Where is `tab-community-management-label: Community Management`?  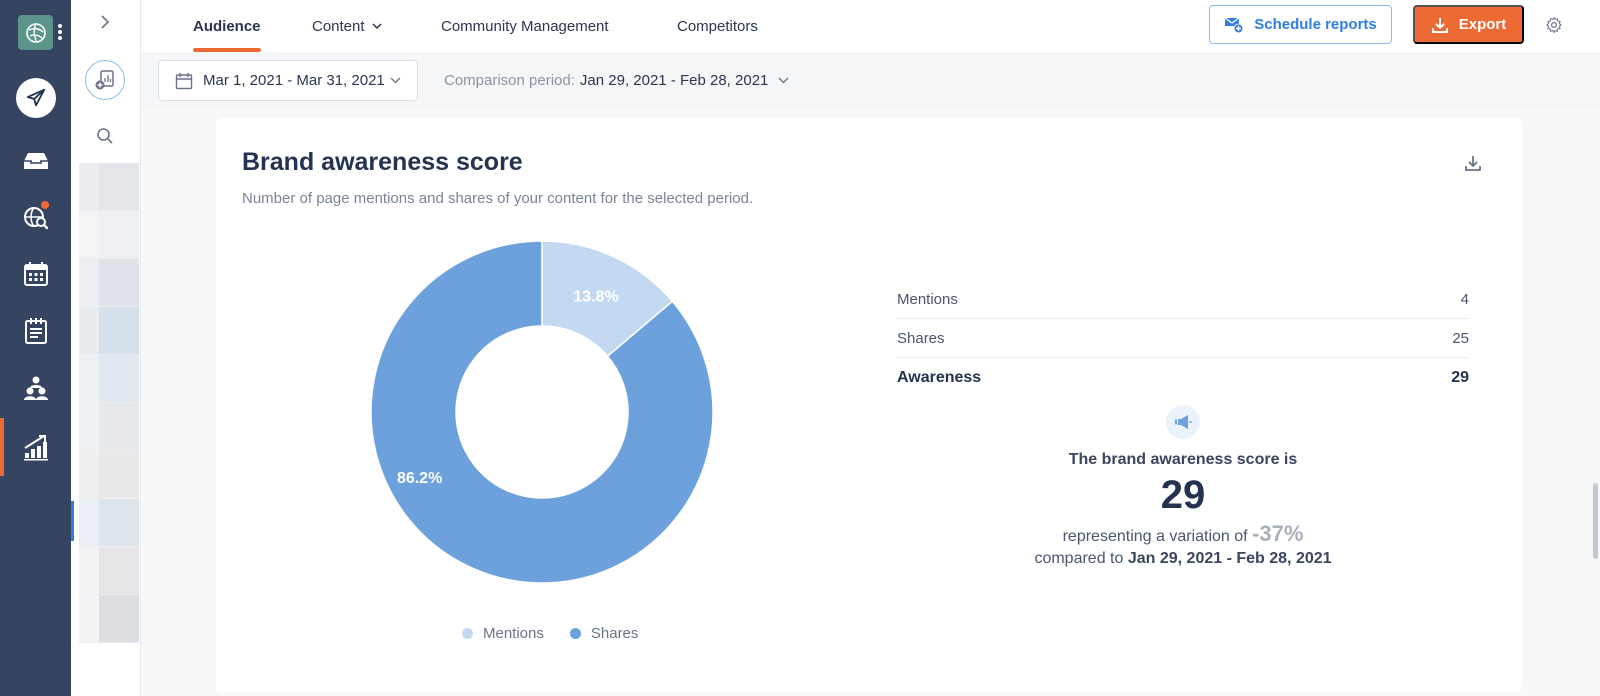 tab-community-management-label: Community Management is located at coordinates (525, 26).